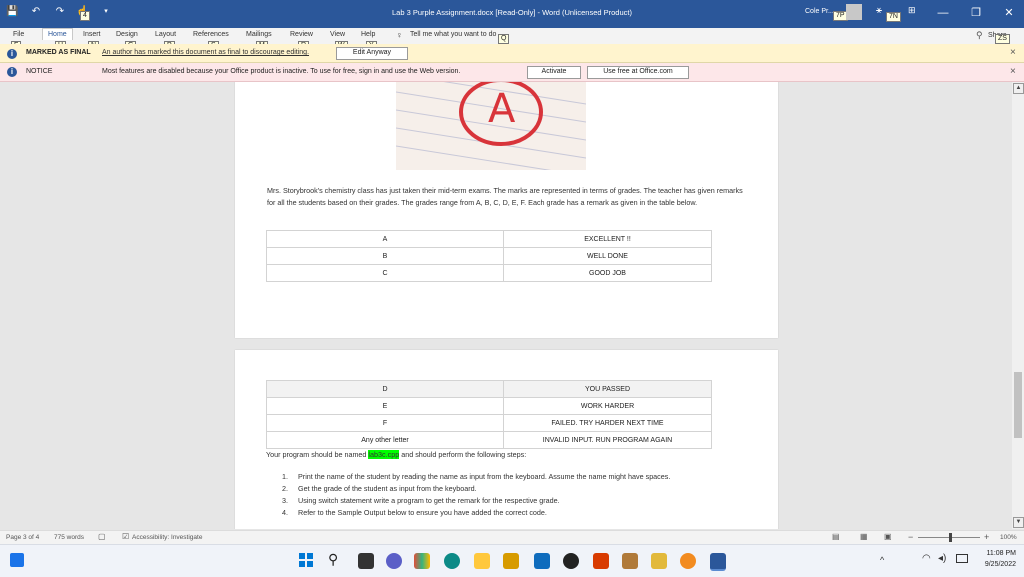  I want to click on grade-letter: A, so click(502, 109).